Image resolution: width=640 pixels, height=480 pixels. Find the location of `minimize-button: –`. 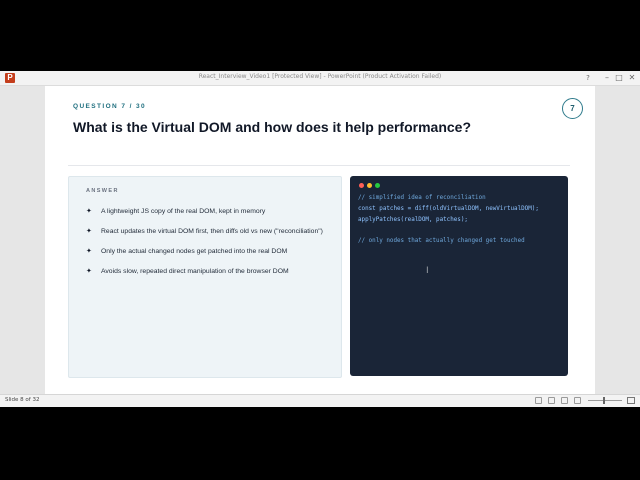

minimize-button: – is located at coordinates (607, 78).